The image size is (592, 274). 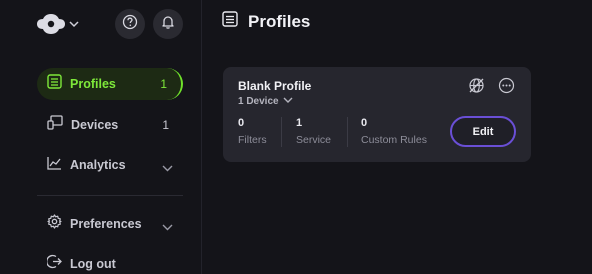 I want to click on bell-icon, so click(x=168, y=24).